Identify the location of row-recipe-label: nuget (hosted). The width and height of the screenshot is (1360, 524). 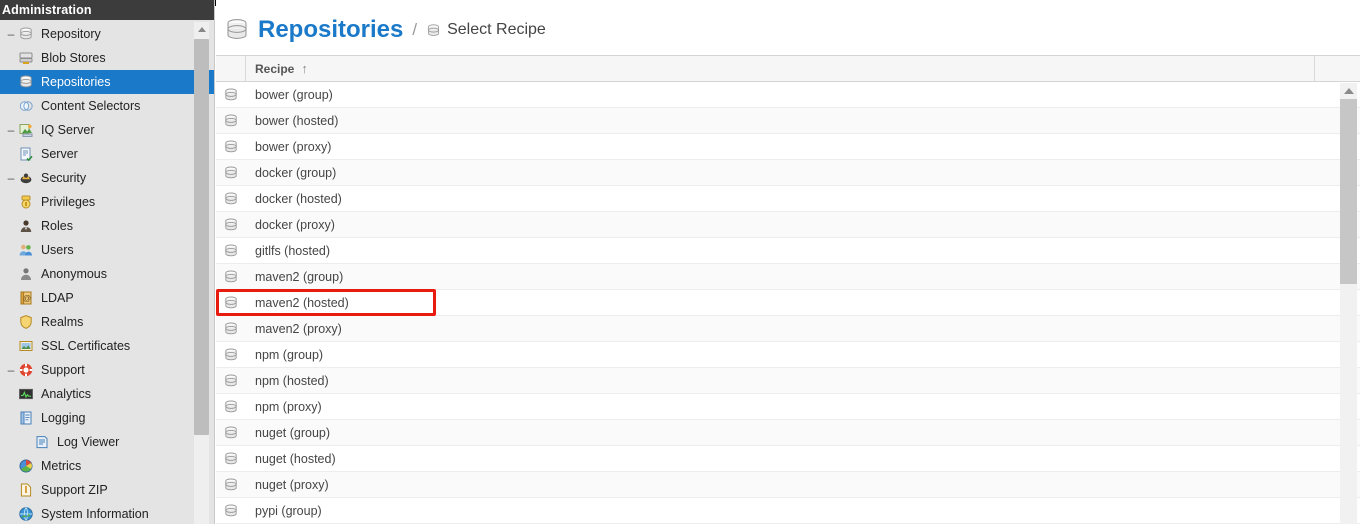
(295, 458).